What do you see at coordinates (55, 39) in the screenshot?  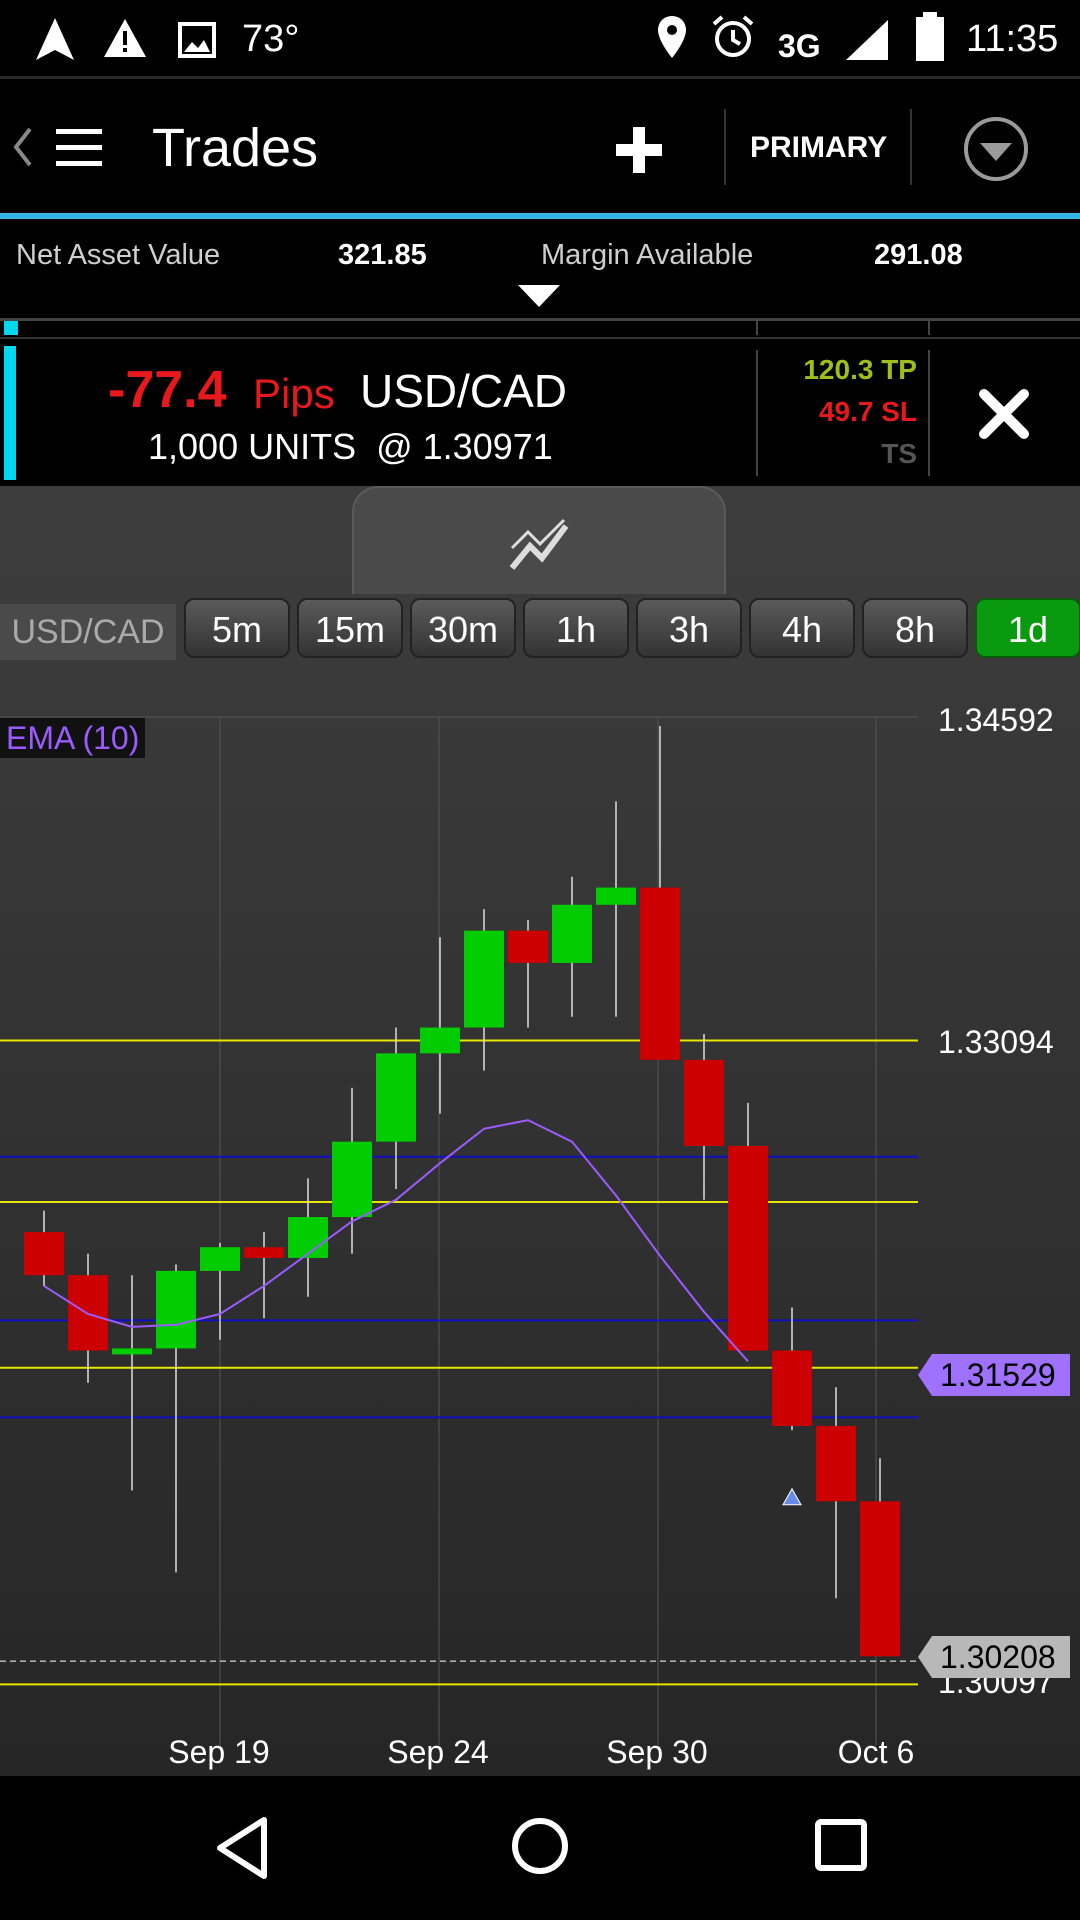 I see `navigation-arrow-icon` at bounding box center [55, 39].